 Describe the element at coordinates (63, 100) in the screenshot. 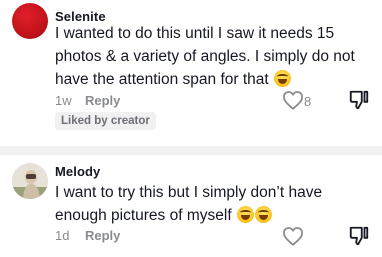

I see `comment-timestamp: 1w` at that location.